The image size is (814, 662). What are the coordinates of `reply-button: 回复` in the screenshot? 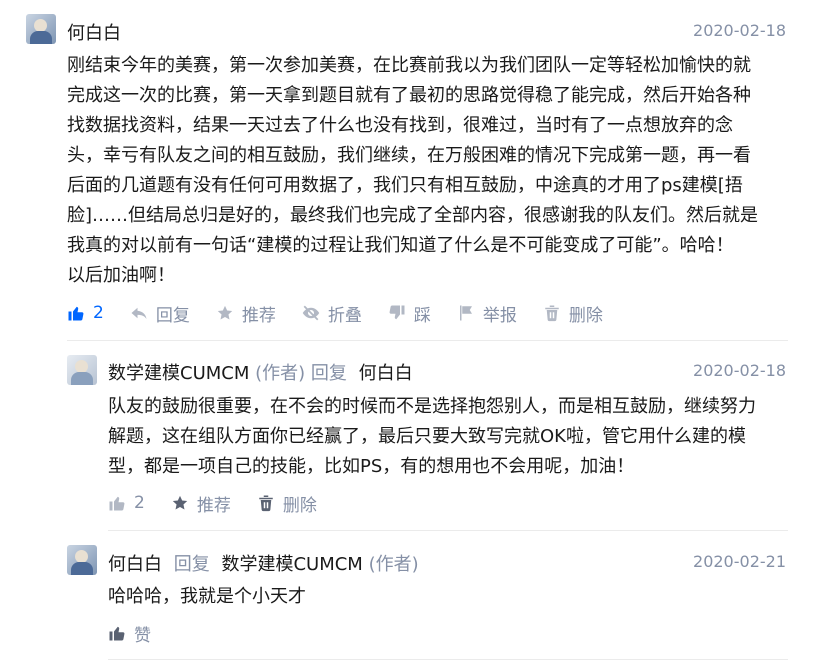 It's located at (160, 313).